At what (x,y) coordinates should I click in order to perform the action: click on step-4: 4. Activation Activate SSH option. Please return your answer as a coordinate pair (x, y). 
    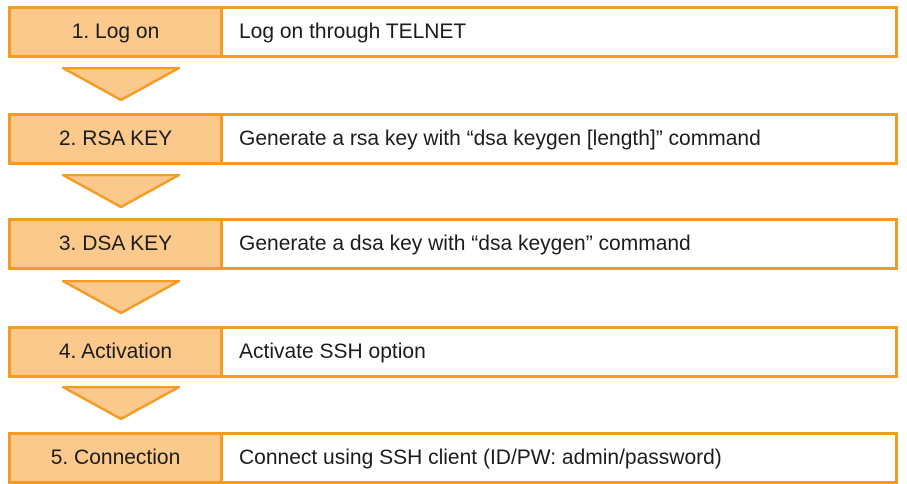
    Looking at the image, I should click on (453, 352).